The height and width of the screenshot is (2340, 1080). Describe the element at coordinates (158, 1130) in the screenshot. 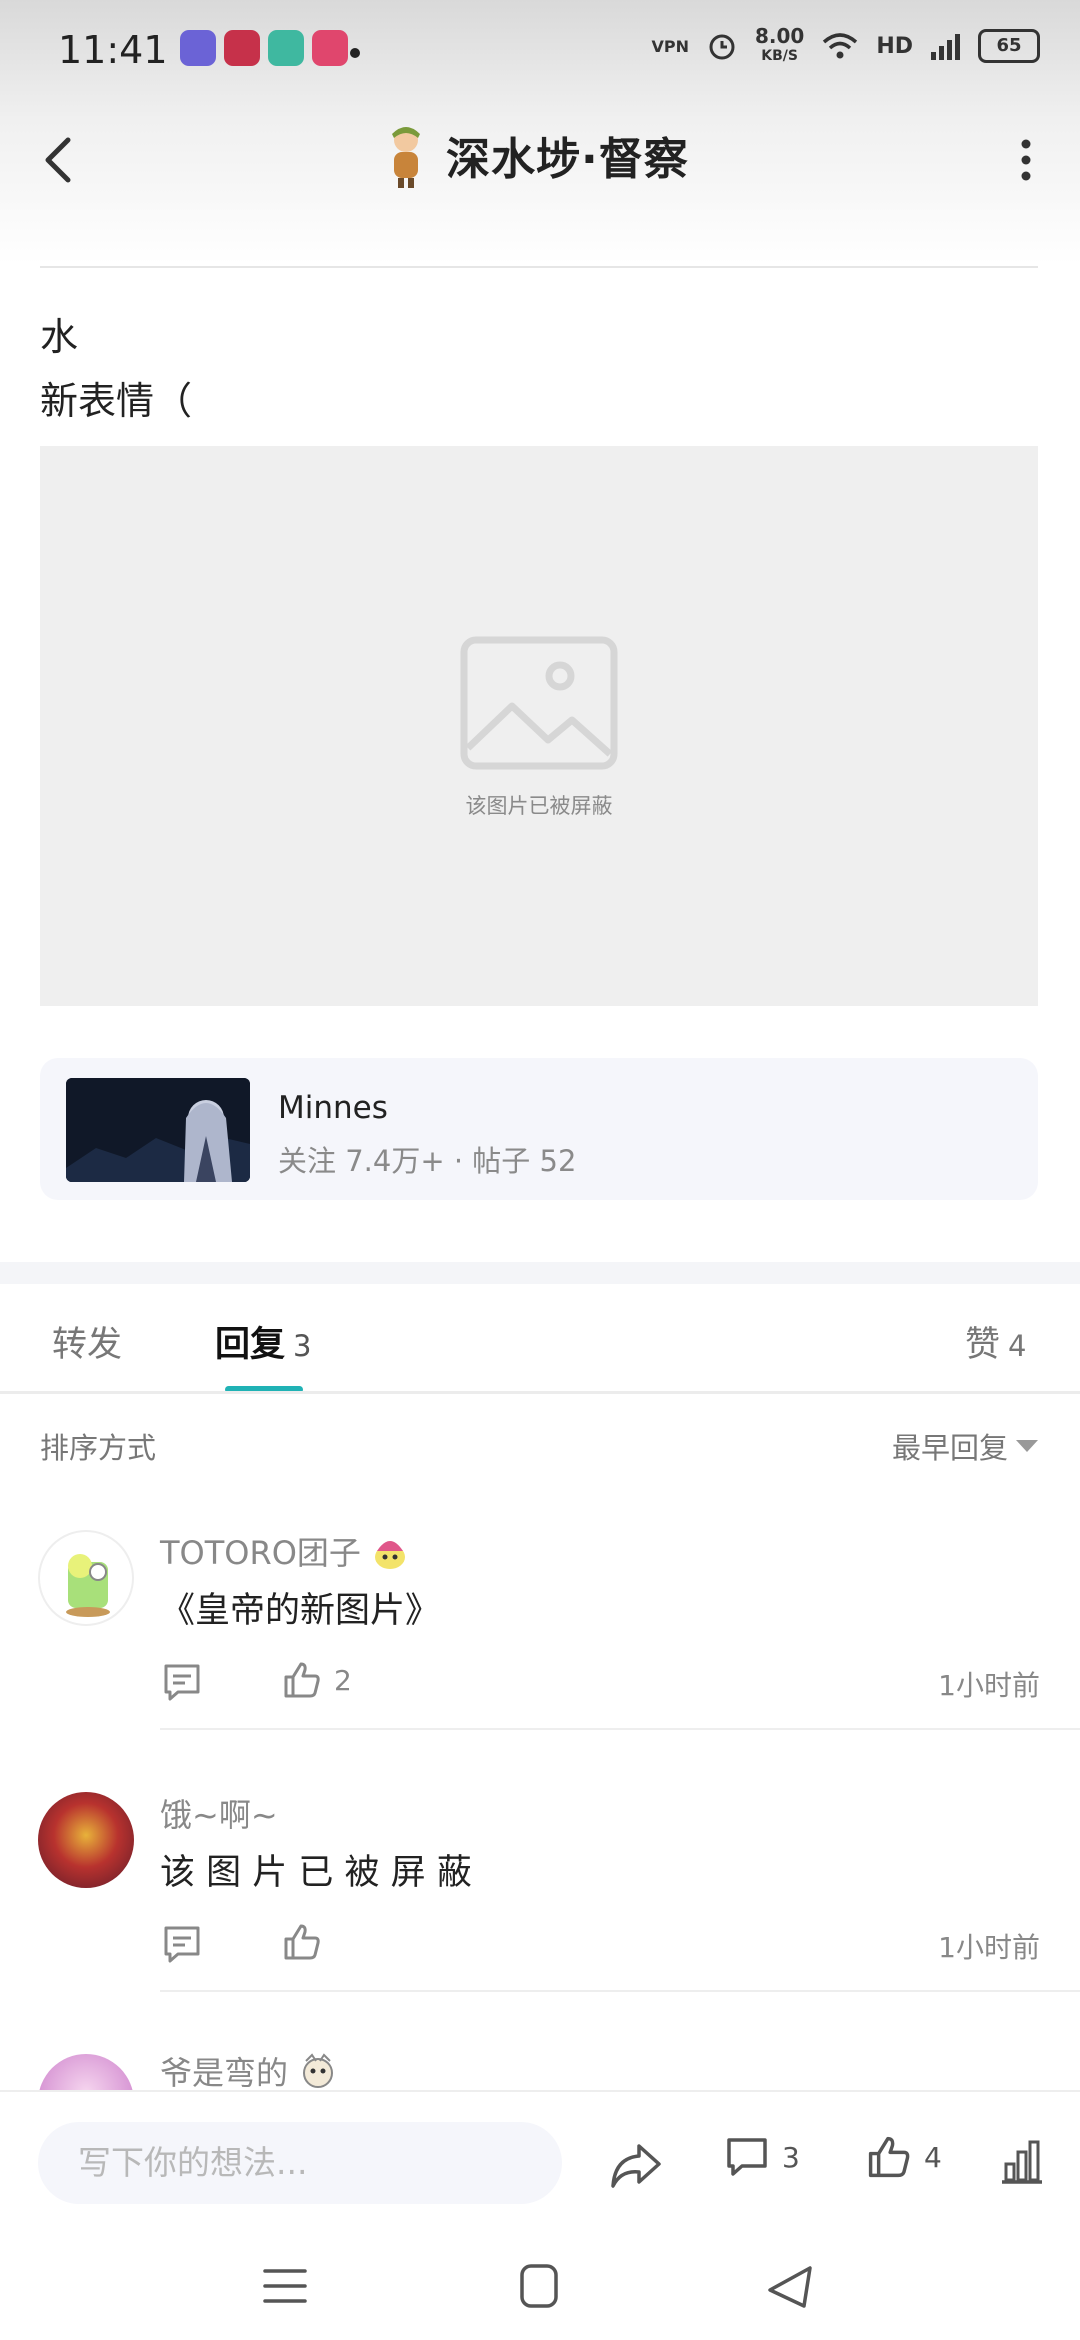

I see `forum-thumbnail` at that location.